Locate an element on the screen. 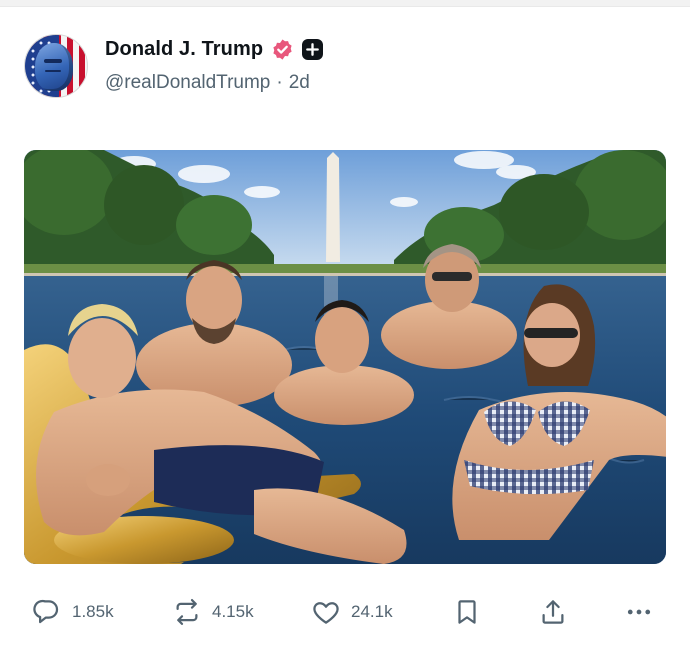  name-row: Donald J. Trump is located at coordinates (214, 49).